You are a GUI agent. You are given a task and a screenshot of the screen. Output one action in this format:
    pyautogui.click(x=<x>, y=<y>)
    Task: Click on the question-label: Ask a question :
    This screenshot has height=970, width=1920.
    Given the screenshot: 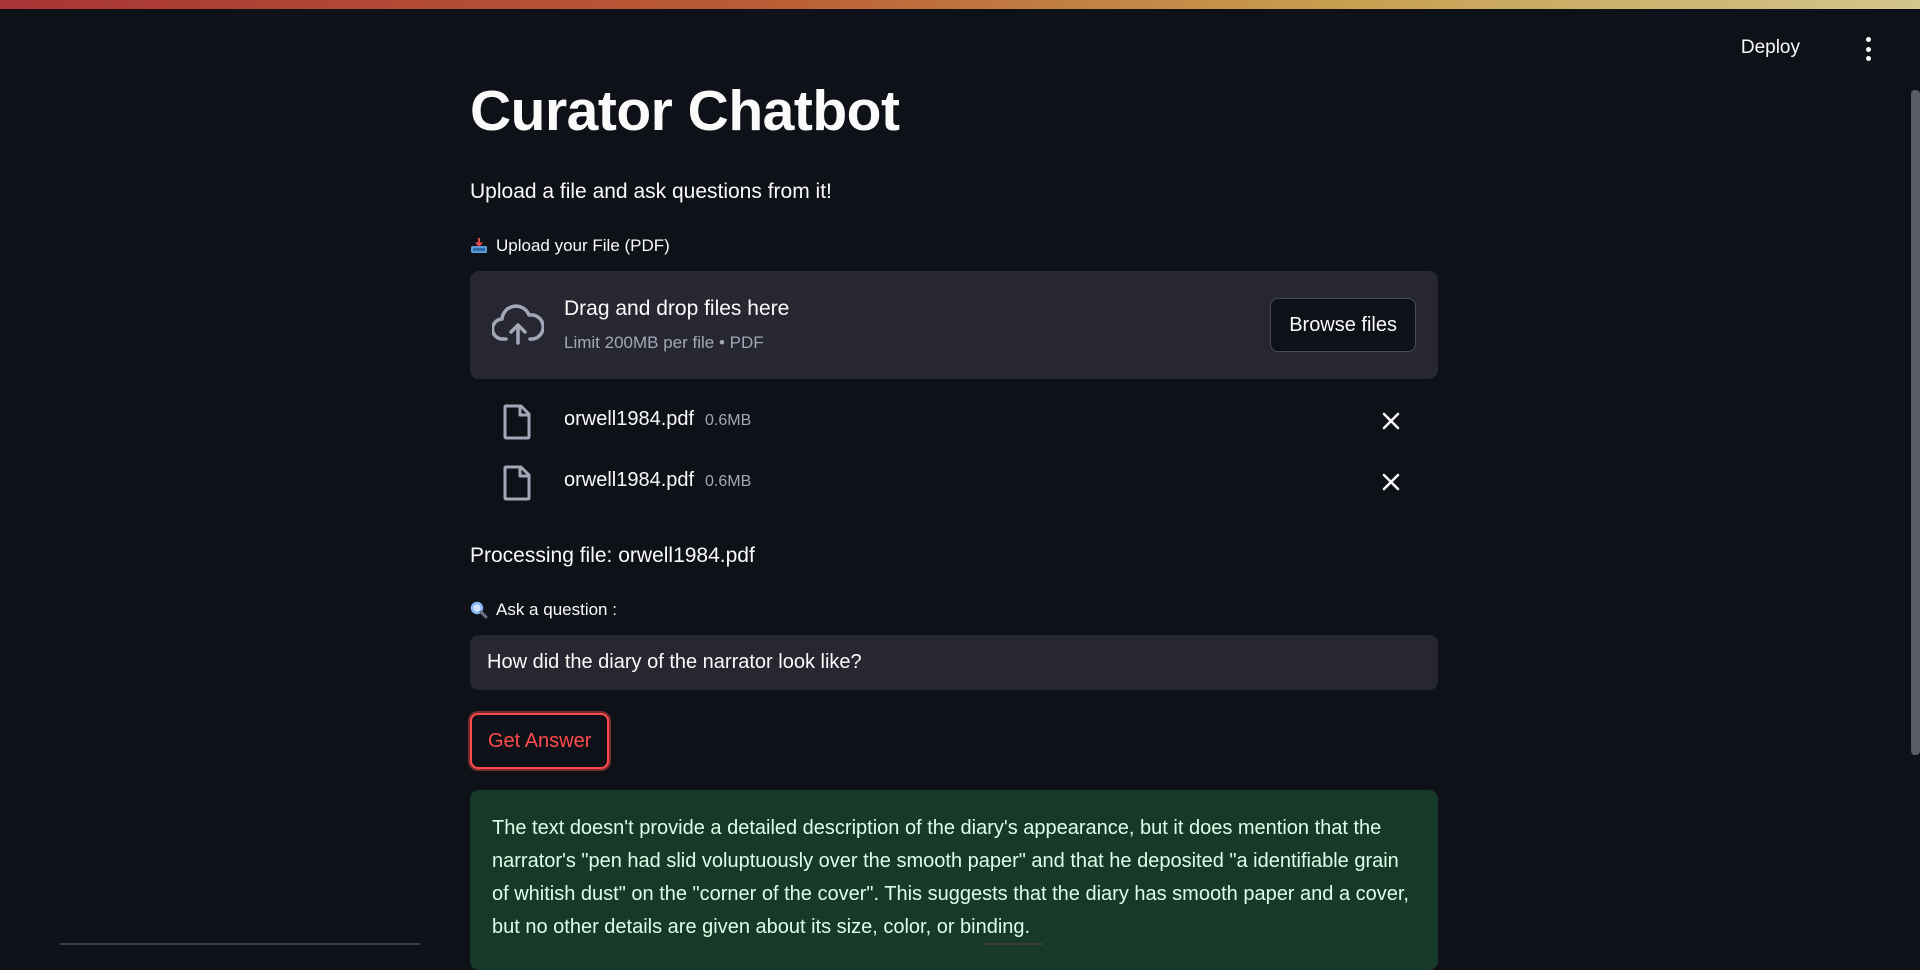 What is the action you would take?
    pyautogui.click(x=543, y=610)
    